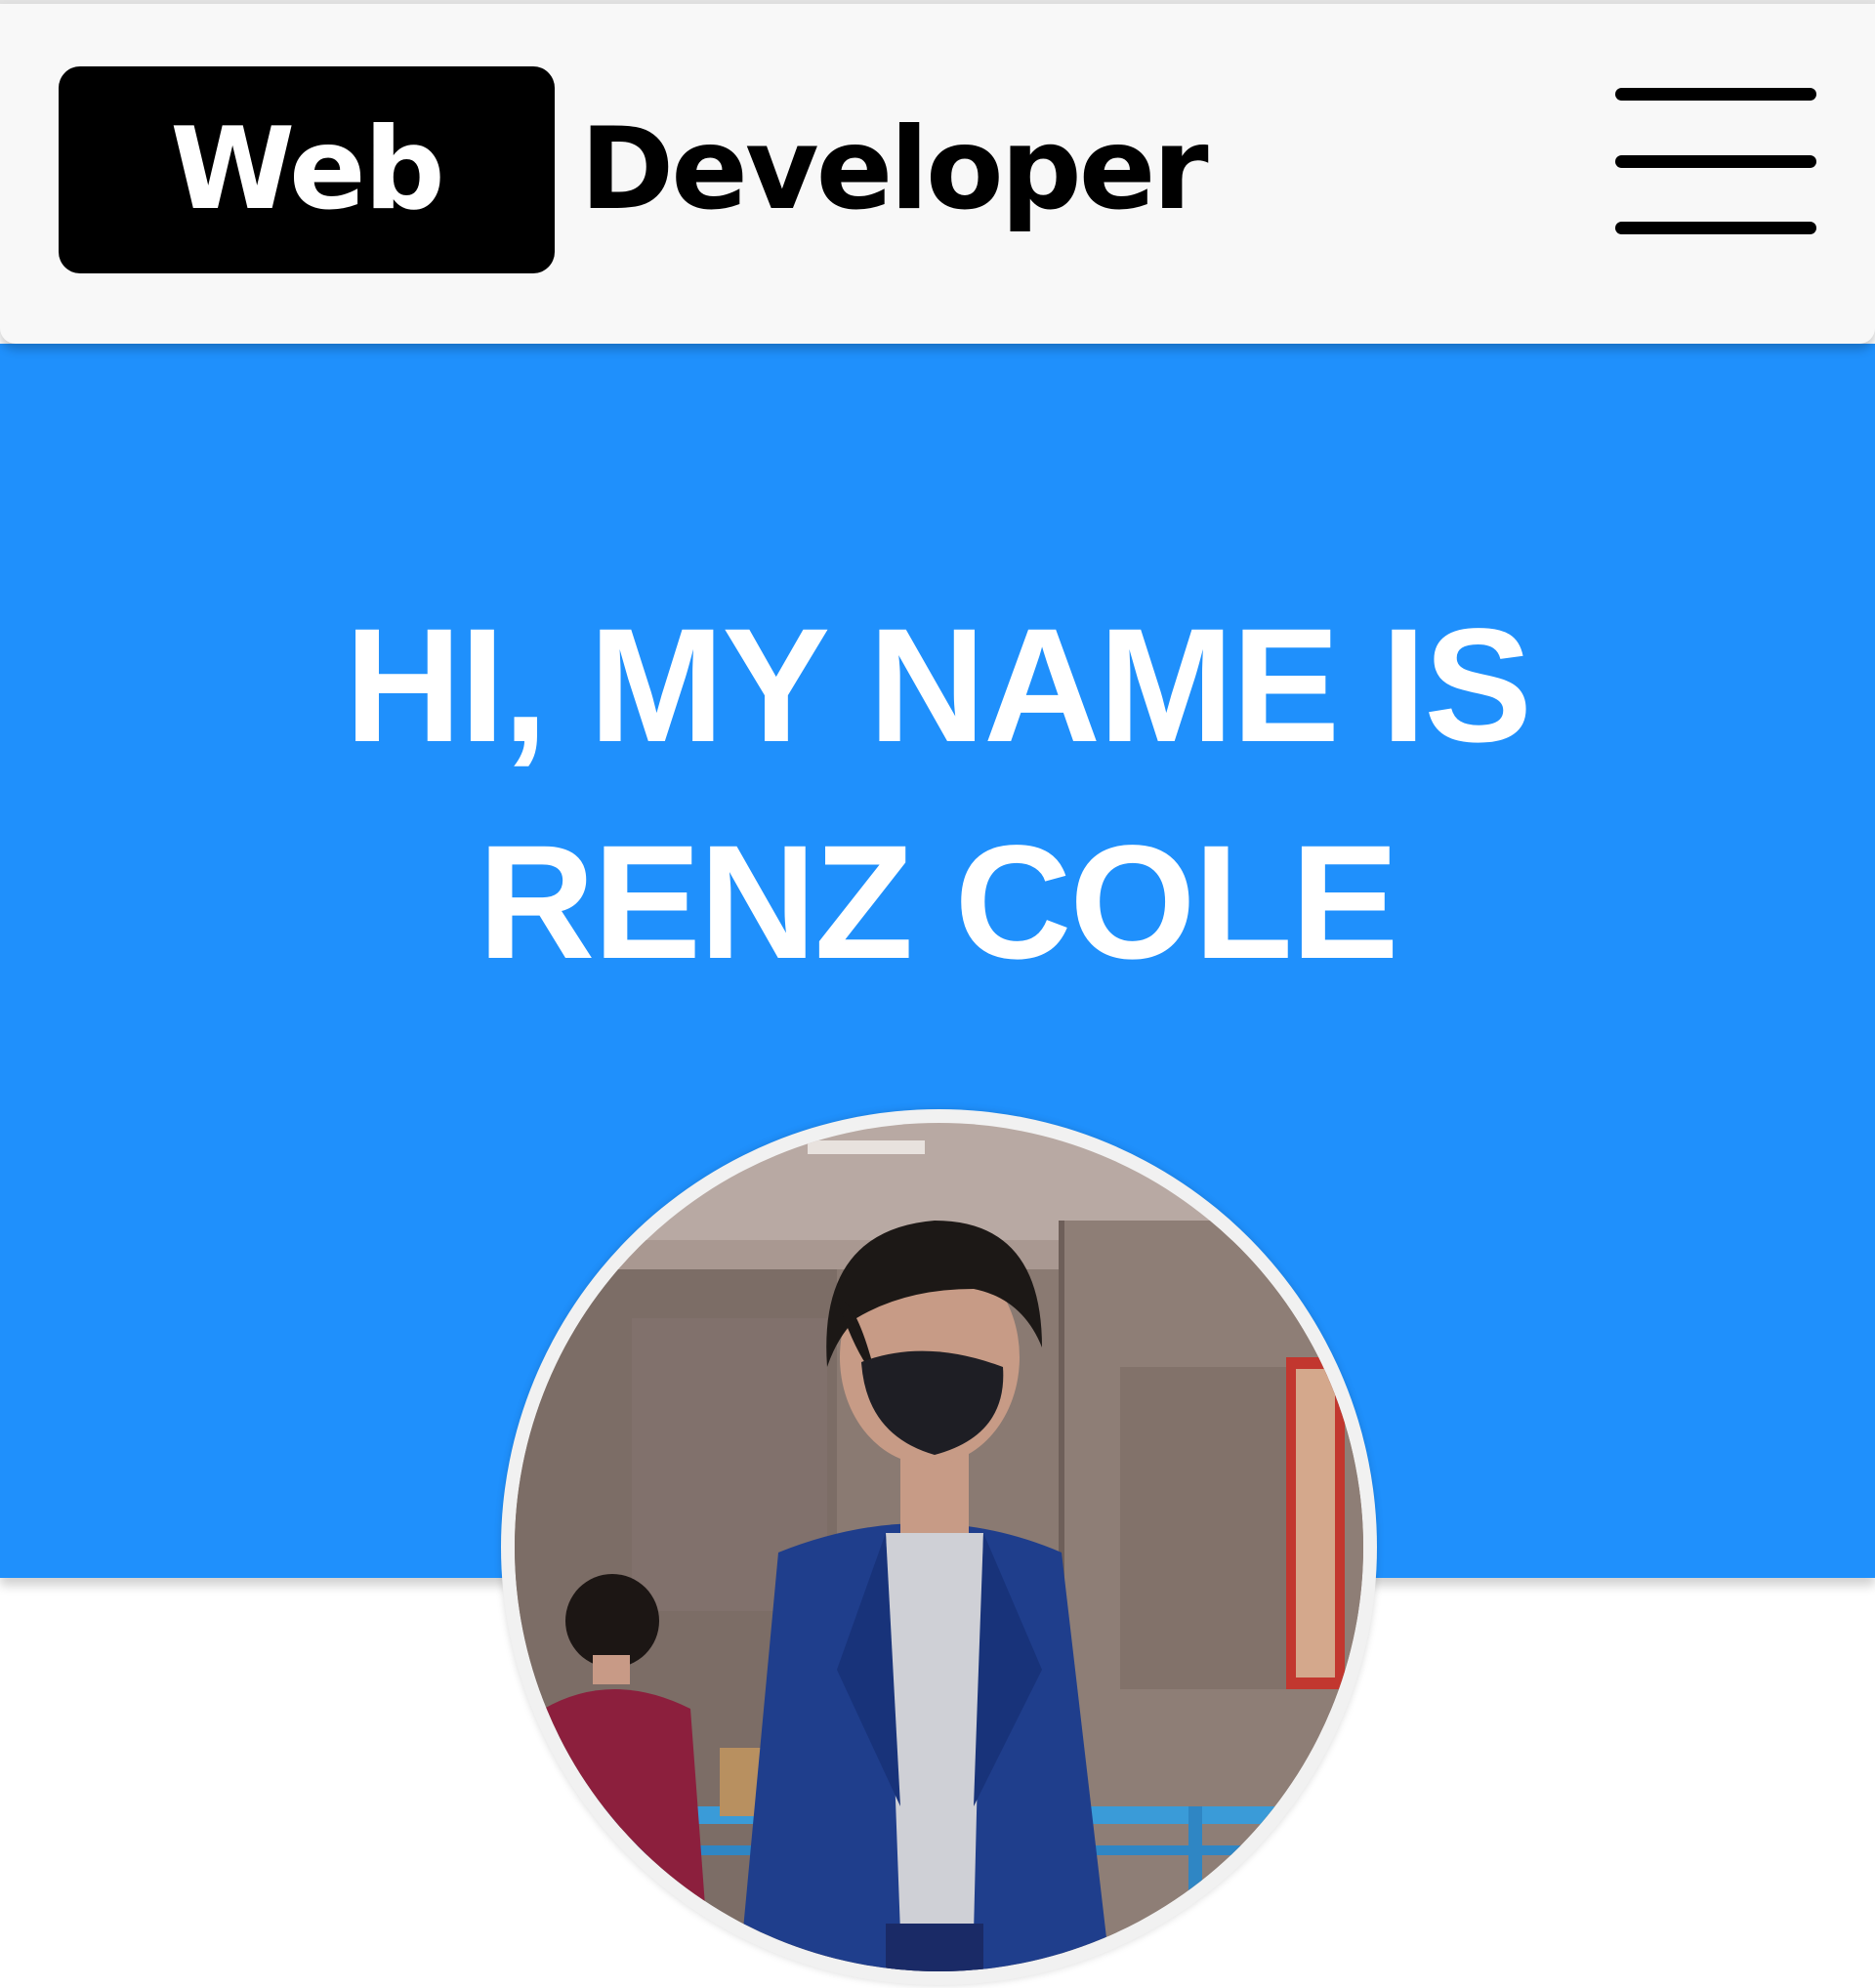 Image resolution: width=1875 pixels, height=1988 pixels. What do you see at coordinates (1715, 94) in the screenshot?
I see `menu-bar-top` at bounding box center [1715, 94].